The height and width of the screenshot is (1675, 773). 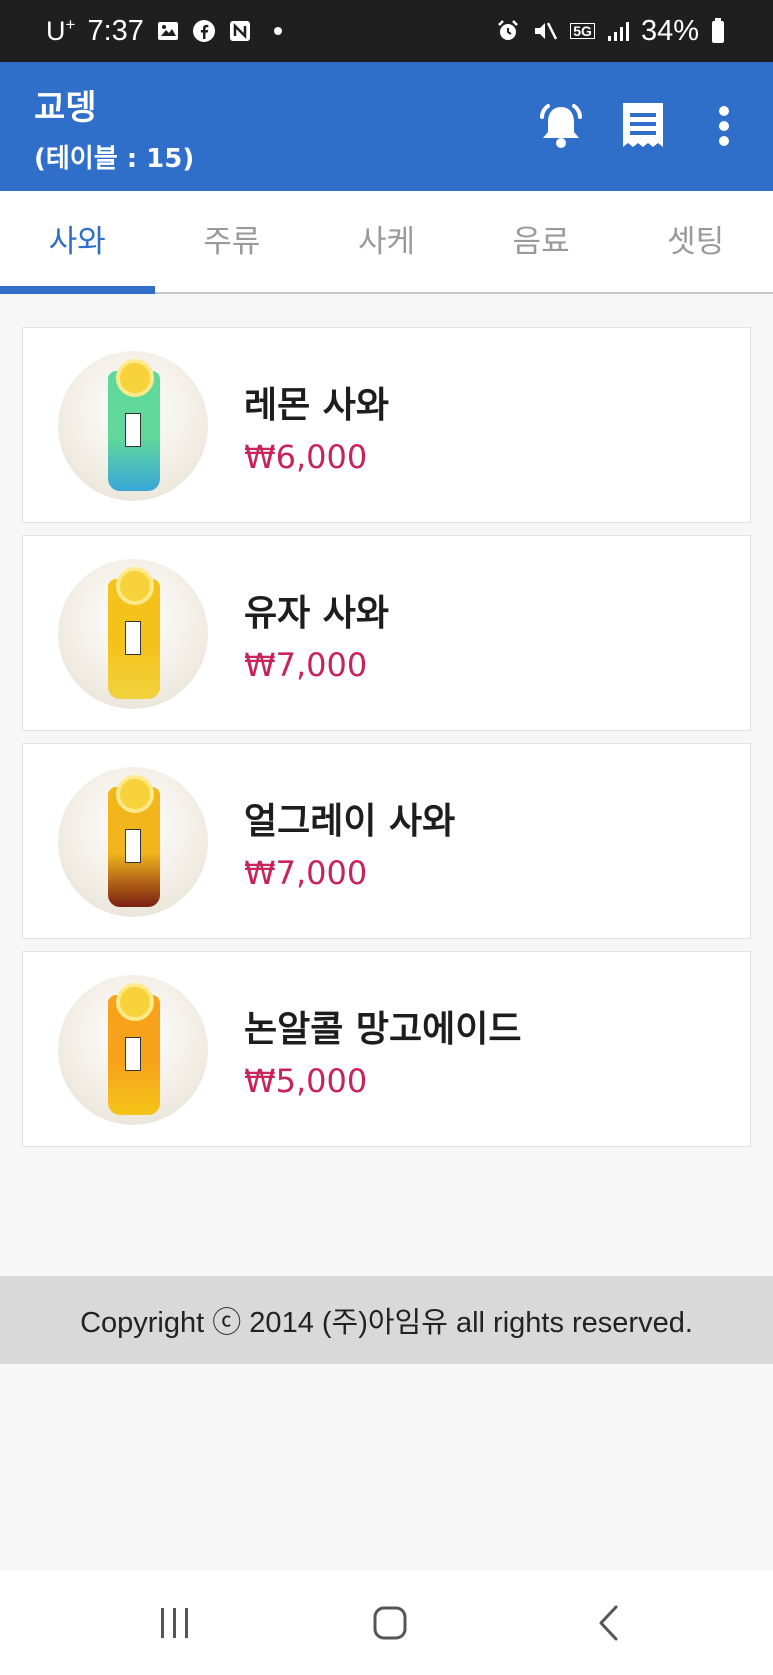 What do you see at coordinates (386, 31) in the screenshot?
I see `status-bar: U+ 7:37 5G 34%` at bounding box center [386, 31].